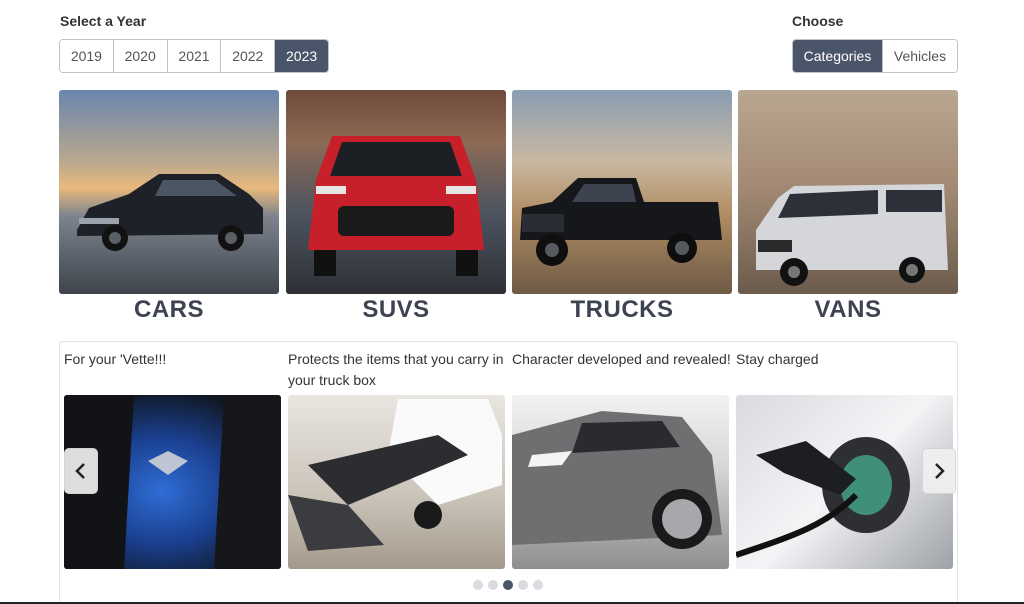 This screenshot has height=604, width=1024. I want to click on van-illustration, so click(852, 235).